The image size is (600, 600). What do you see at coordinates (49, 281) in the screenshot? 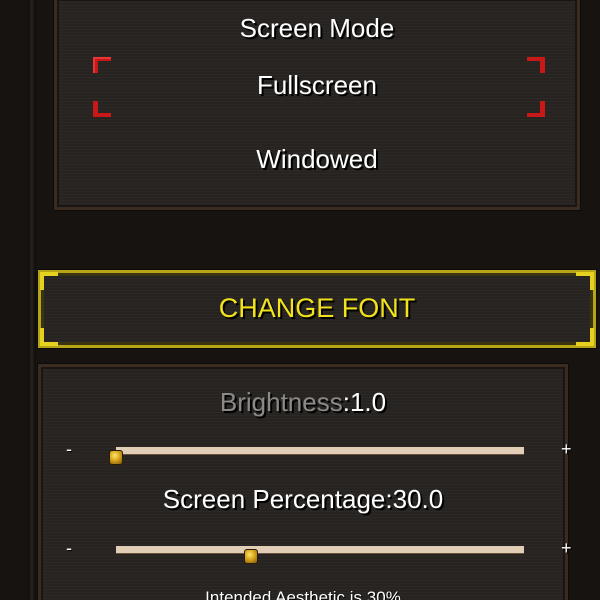
I see `corner-top-left-icon` at bounding box center [49, 281].